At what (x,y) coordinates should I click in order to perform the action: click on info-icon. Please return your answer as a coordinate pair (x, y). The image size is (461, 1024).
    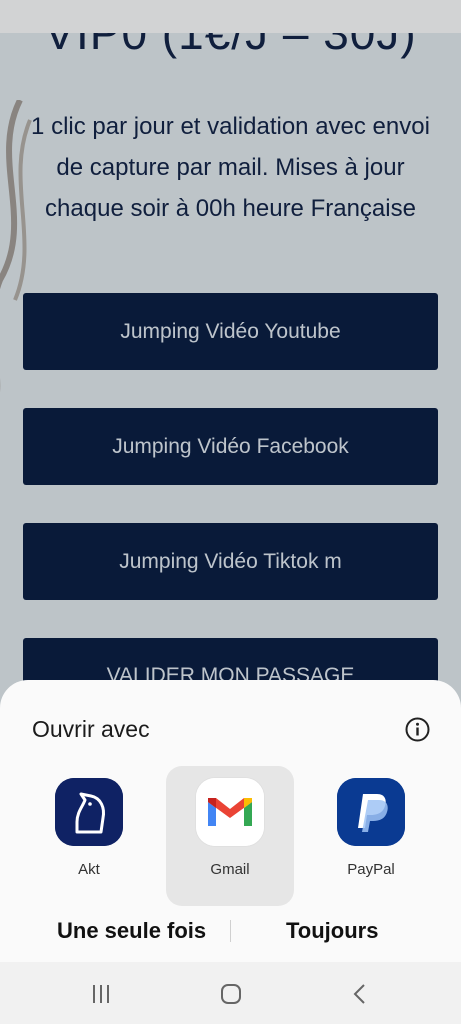
    Looking at the image, I should click on (417, 729).